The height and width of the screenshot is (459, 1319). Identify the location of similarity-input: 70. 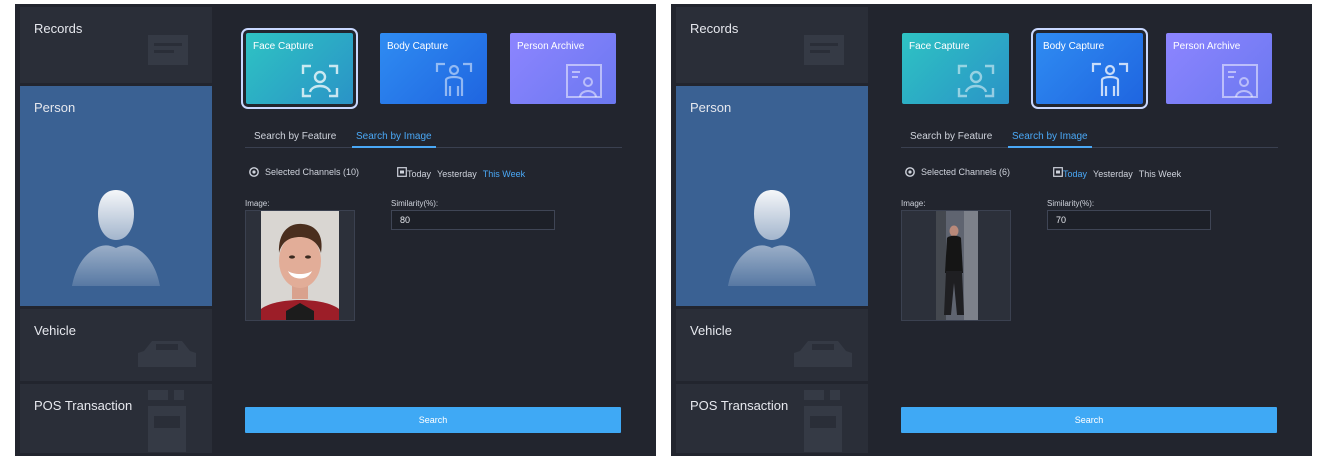
(1129, 220).